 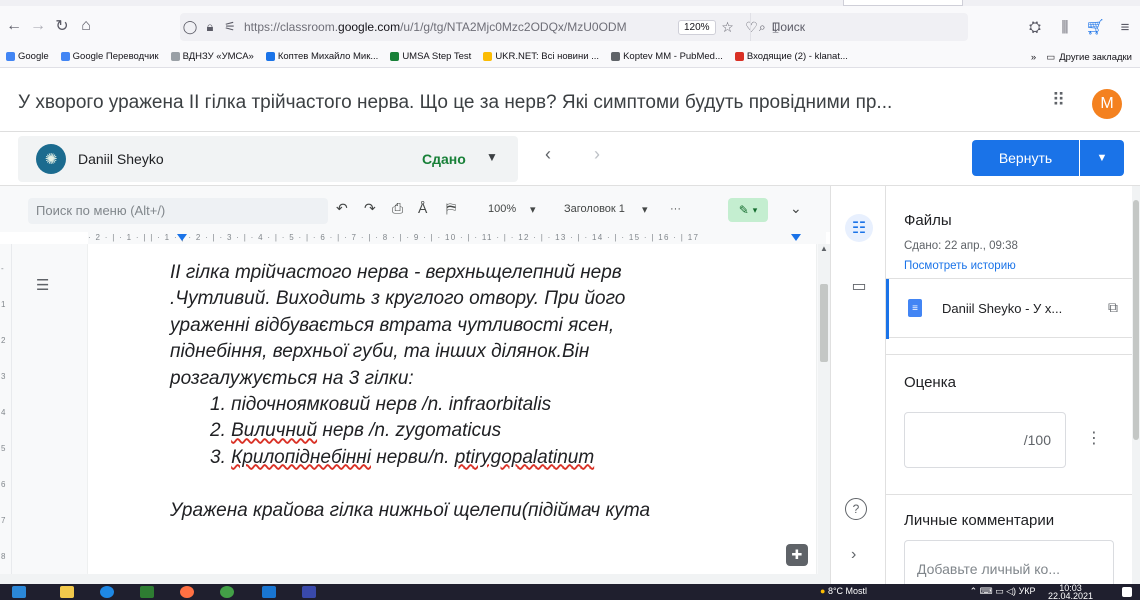 I want to click on vertical-ruler: - 1 2 3 4 5 6 7 8, so click(x=6, y=409).